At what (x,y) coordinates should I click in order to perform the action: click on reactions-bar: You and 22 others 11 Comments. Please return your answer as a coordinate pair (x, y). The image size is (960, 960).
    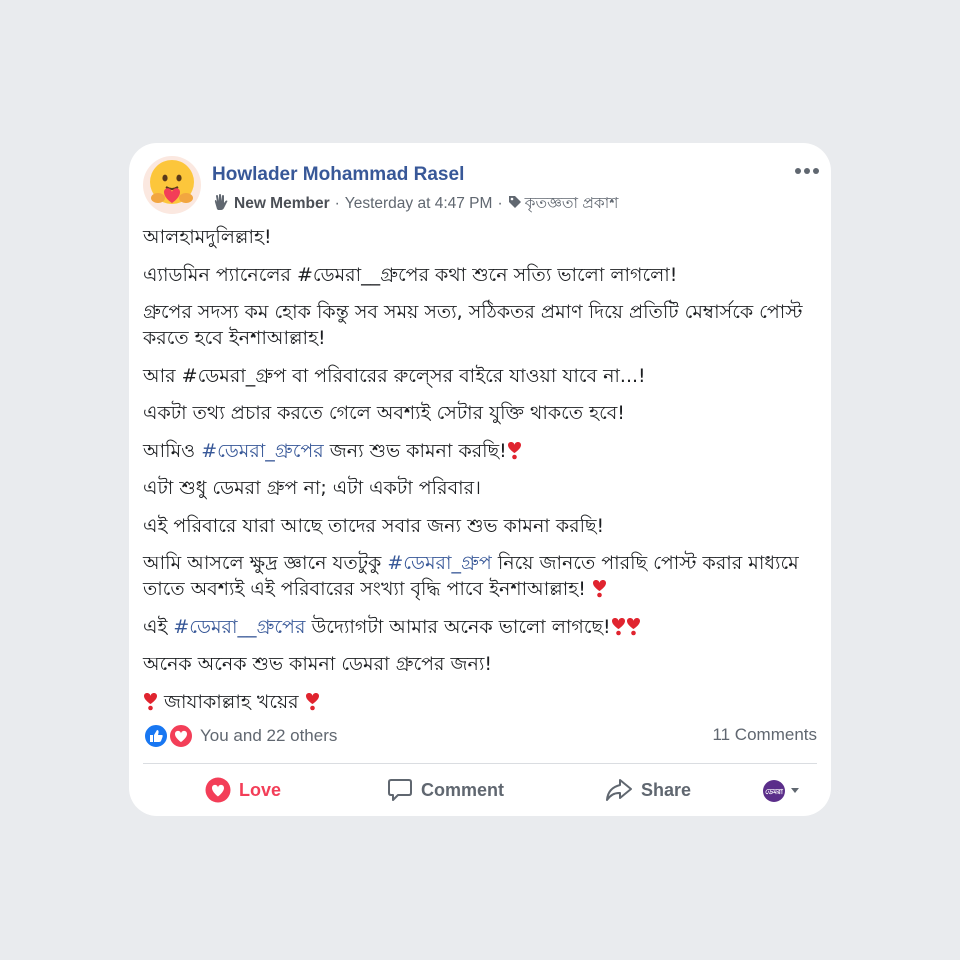
    Looking at the image, I should click on (480, 736).